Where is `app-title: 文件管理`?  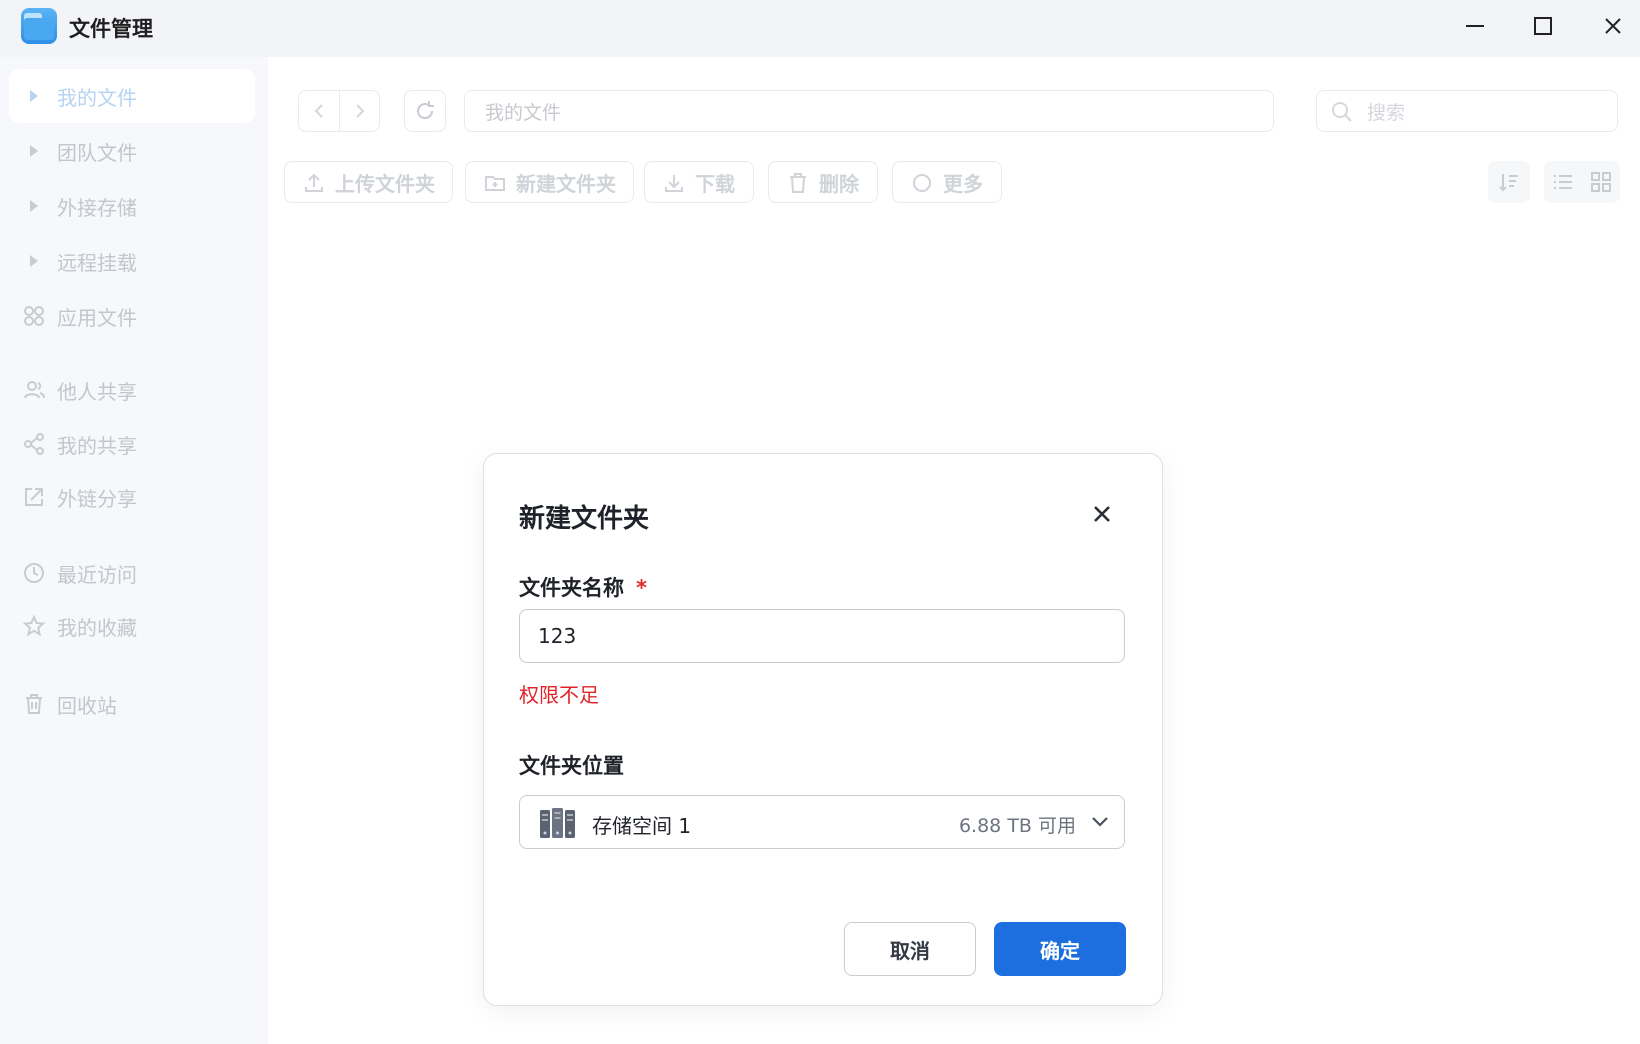
app-title: 文件管理 is located at coordinates (111, 29).